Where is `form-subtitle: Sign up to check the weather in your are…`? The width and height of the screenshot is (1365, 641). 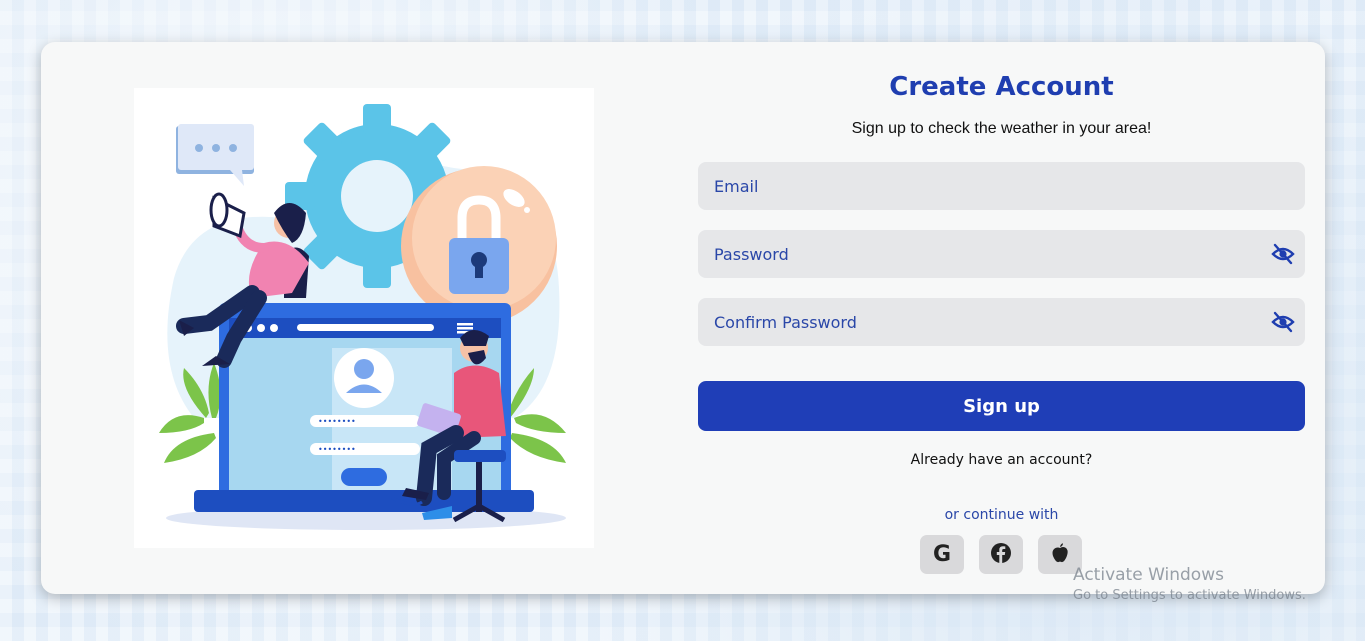
form-subtitle: Sign up to check the weather in your are… is located at coordinates (1001, 128).